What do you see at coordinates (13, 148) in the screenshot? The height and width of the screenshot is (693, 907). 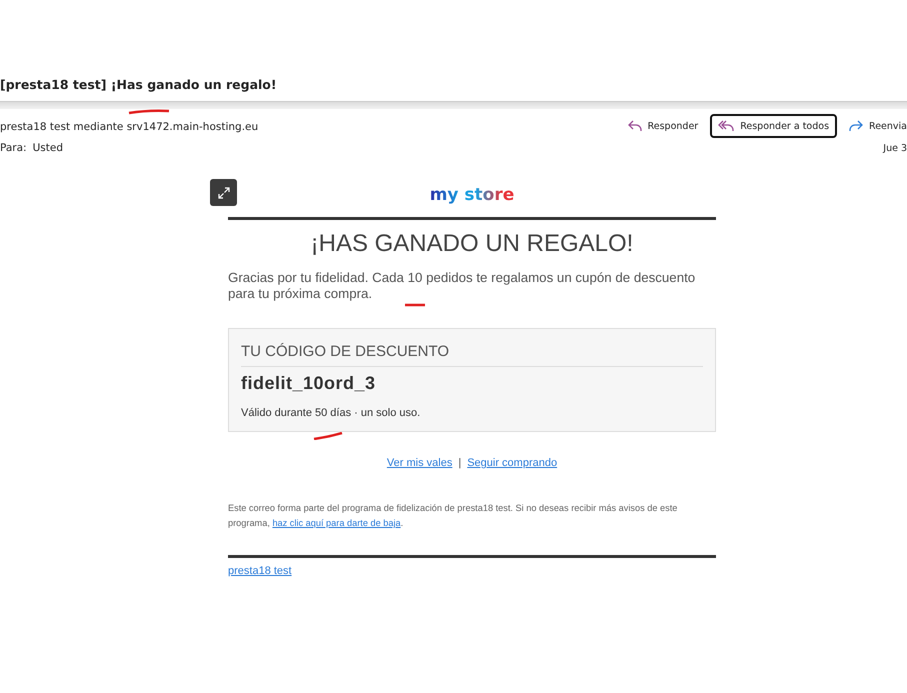 I see `to-label: Para:` at bounding box center [13, 148].